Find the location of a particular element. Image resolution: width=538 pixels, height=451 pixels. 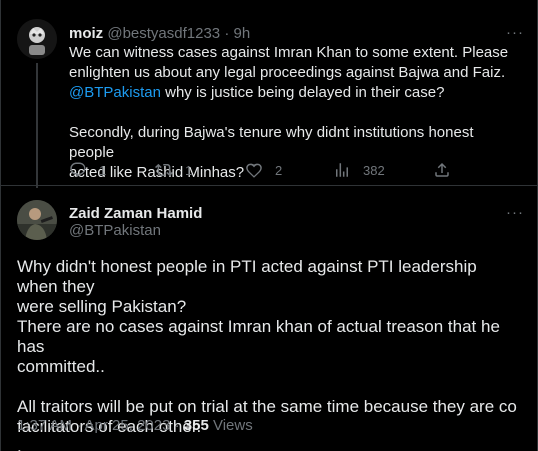

author-handle: @BTPakistan is located at coordinates (115, 230).